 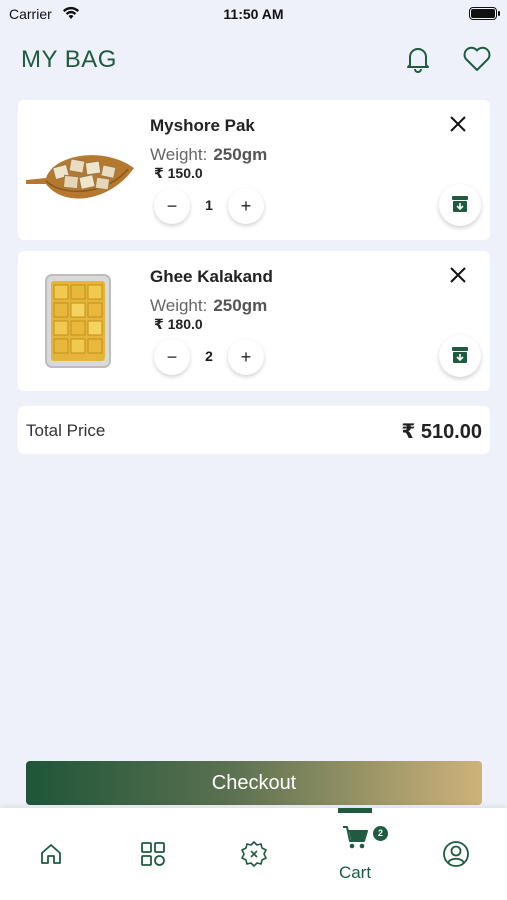 What do you see at coordinates (178, 324) in the screenshot?
I see `product-price: ₹ 180.0` at bounding box center [178, 324].